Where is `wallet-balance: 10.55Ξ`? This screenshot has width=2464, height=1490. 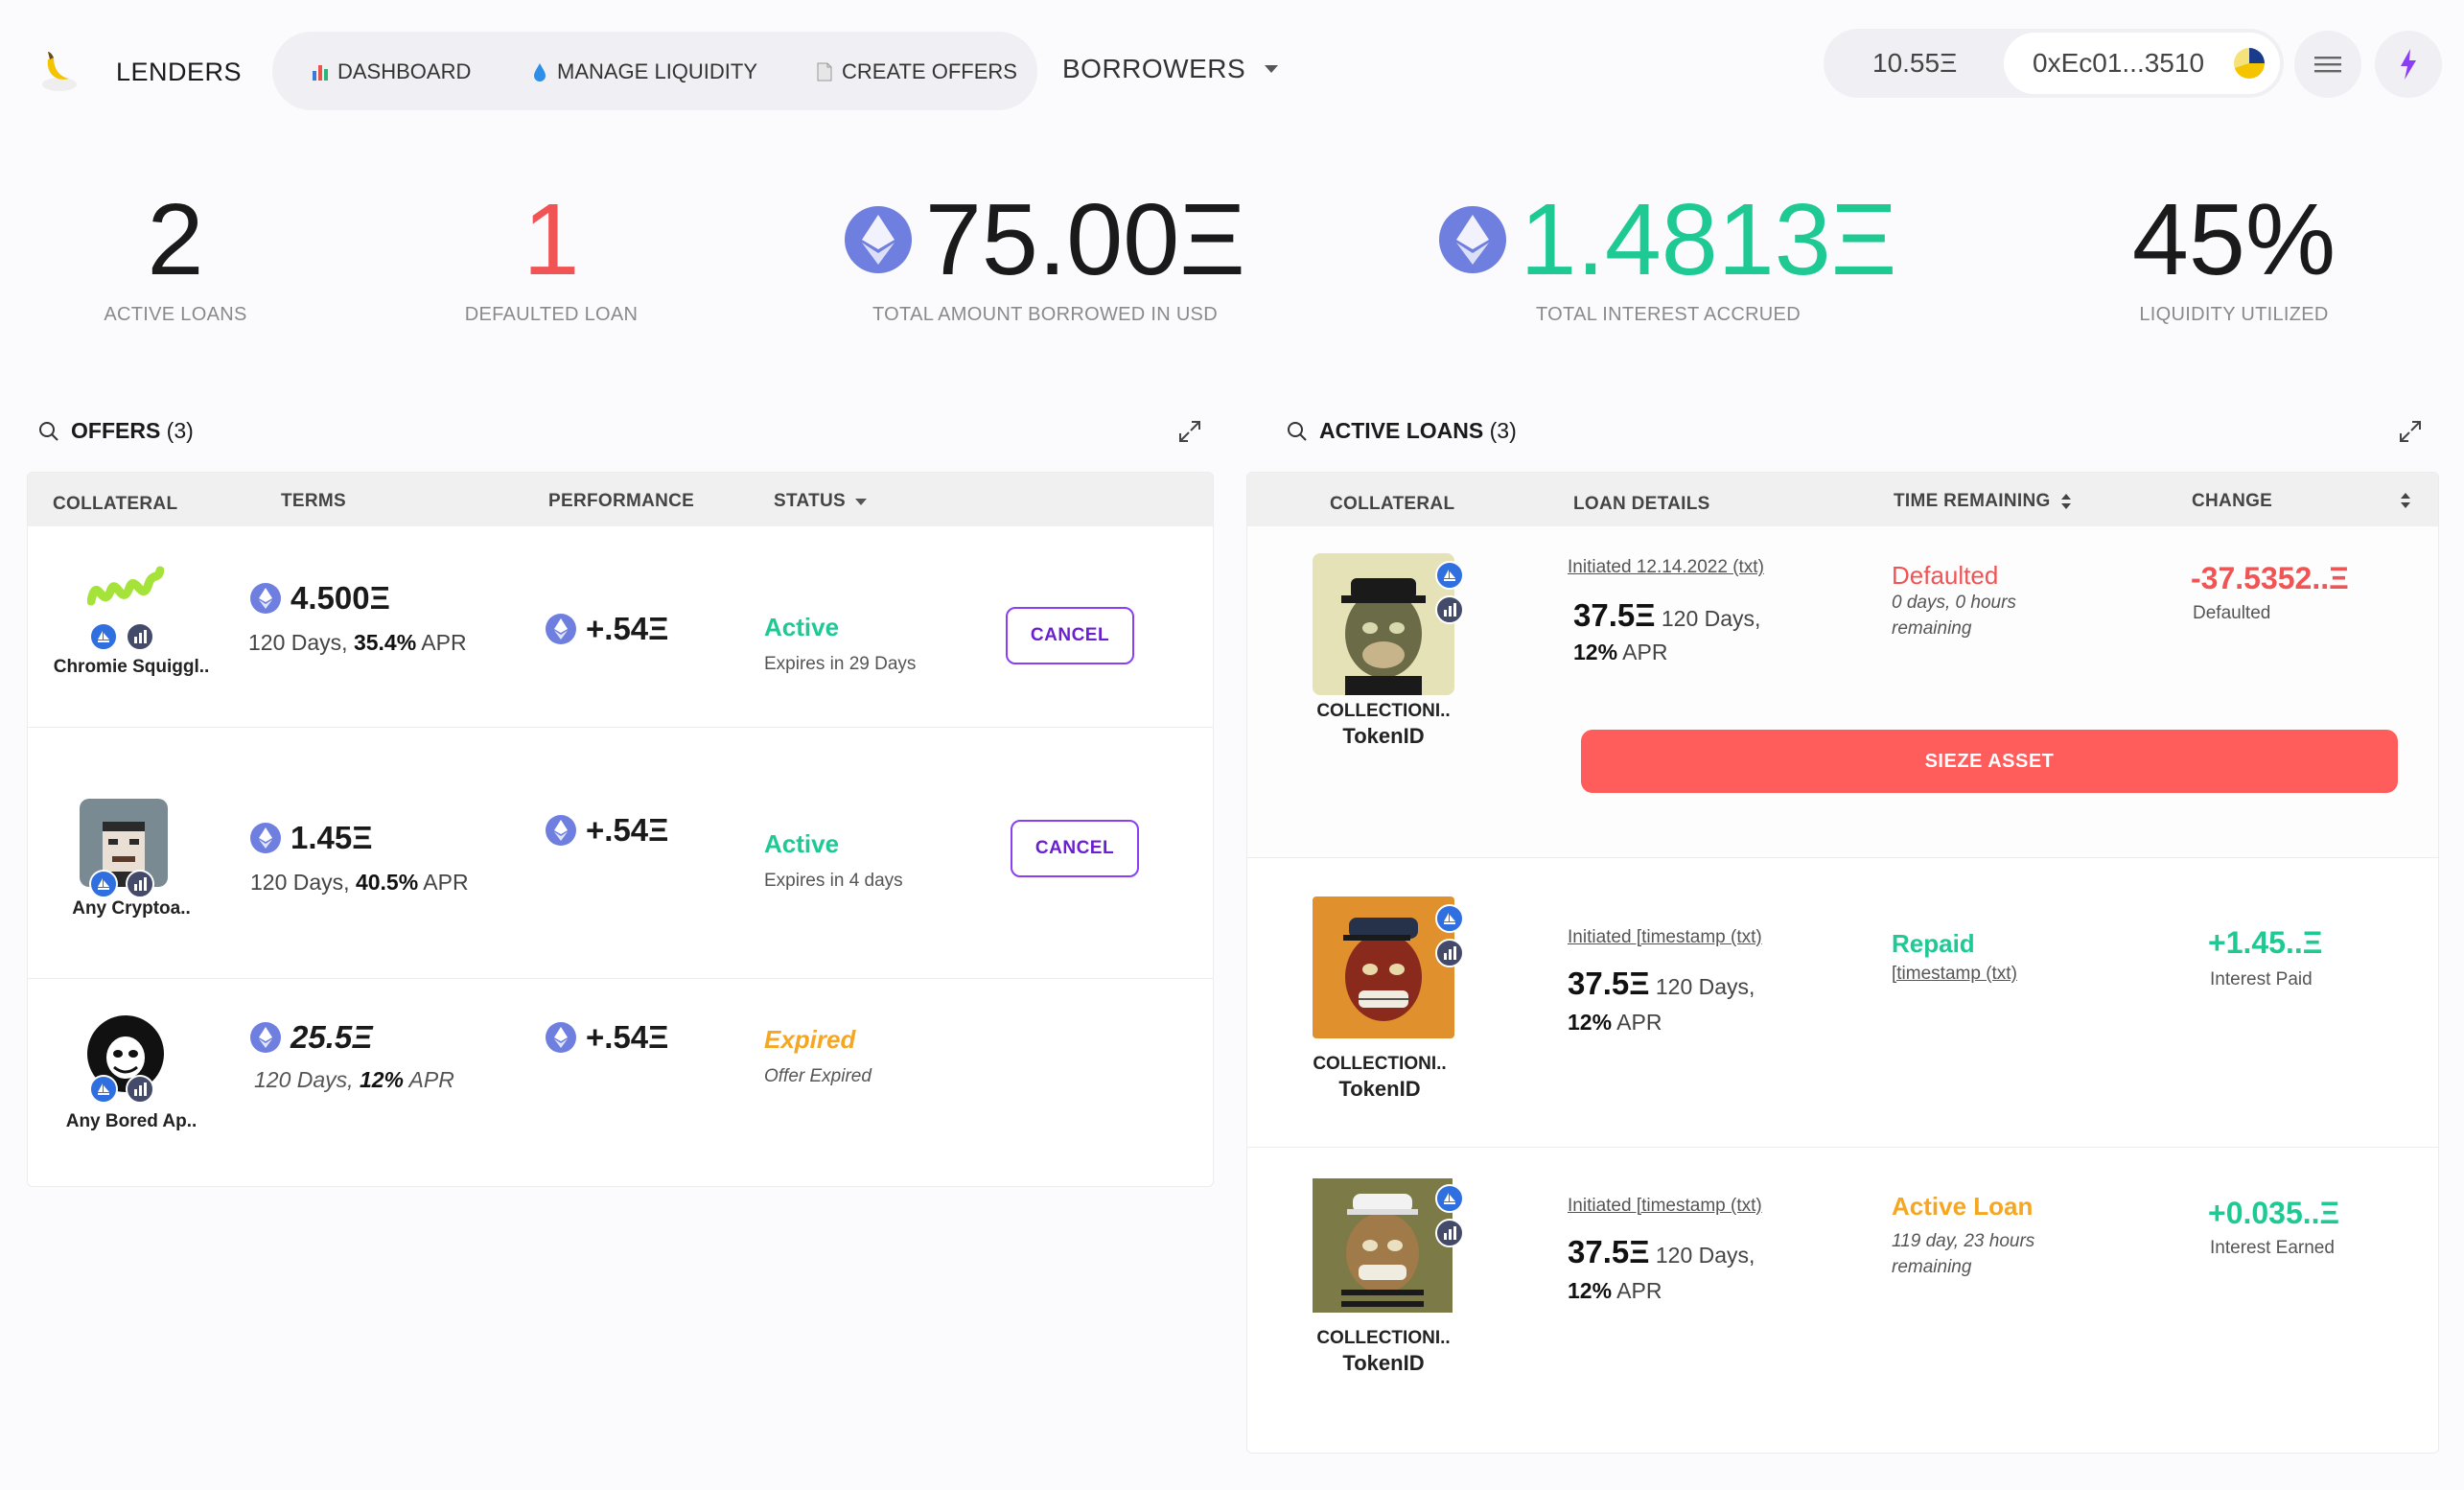 wallet-balance: 10.55Ξ is located at coordinates (1915, 63).